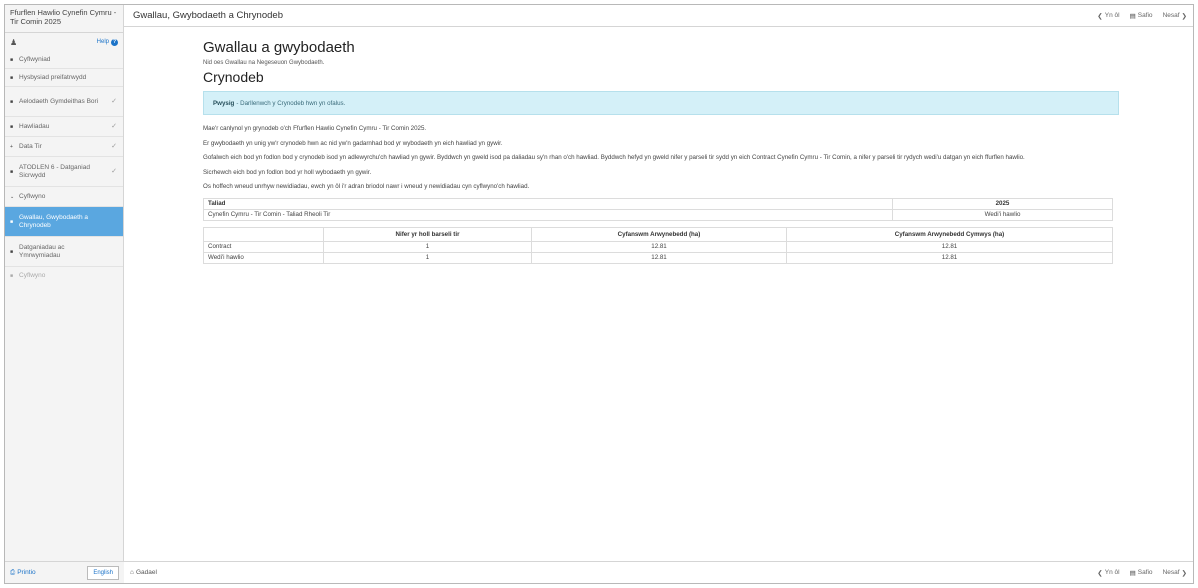 The height and width of the screenshot is (588, 1198). Describe the element at coordinates (54, 221) in the screenshot. I see `sidebar-item-label: Gwallau, Gwybodaeth a Chrynodeb` at that location.